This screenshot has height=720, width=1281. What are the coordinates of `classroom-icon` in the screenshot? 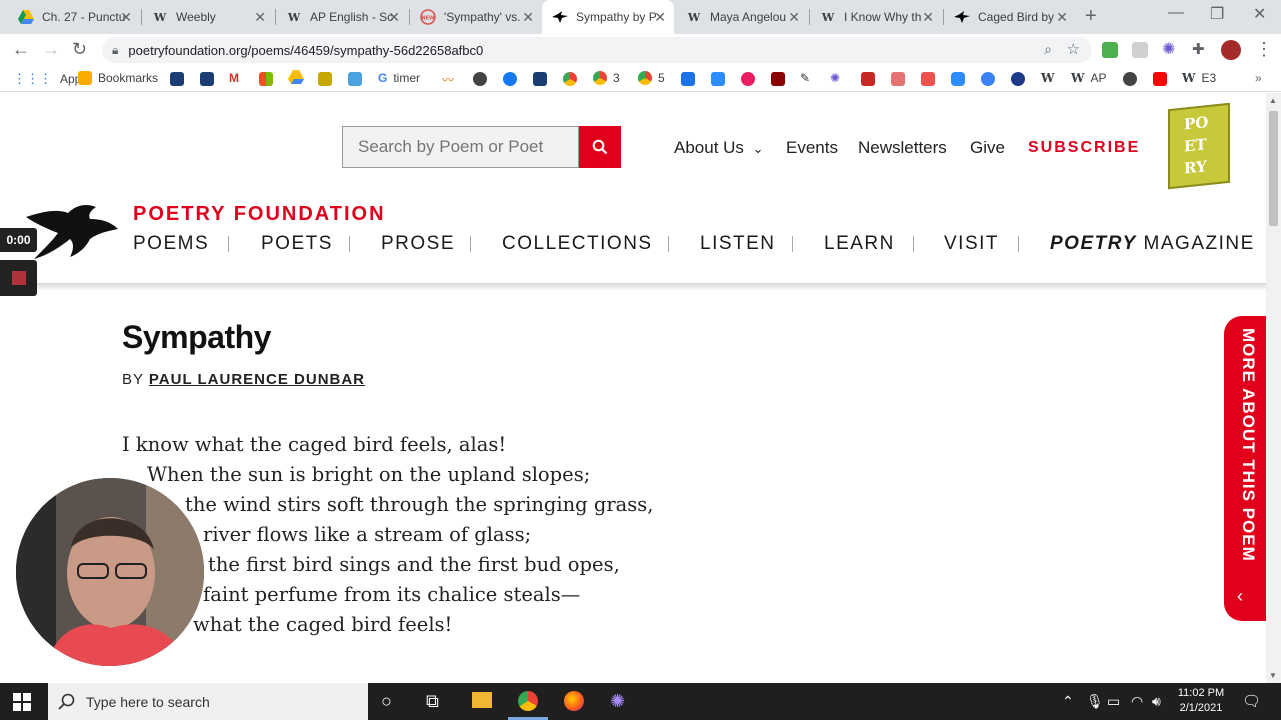 It's located at (325, 79).